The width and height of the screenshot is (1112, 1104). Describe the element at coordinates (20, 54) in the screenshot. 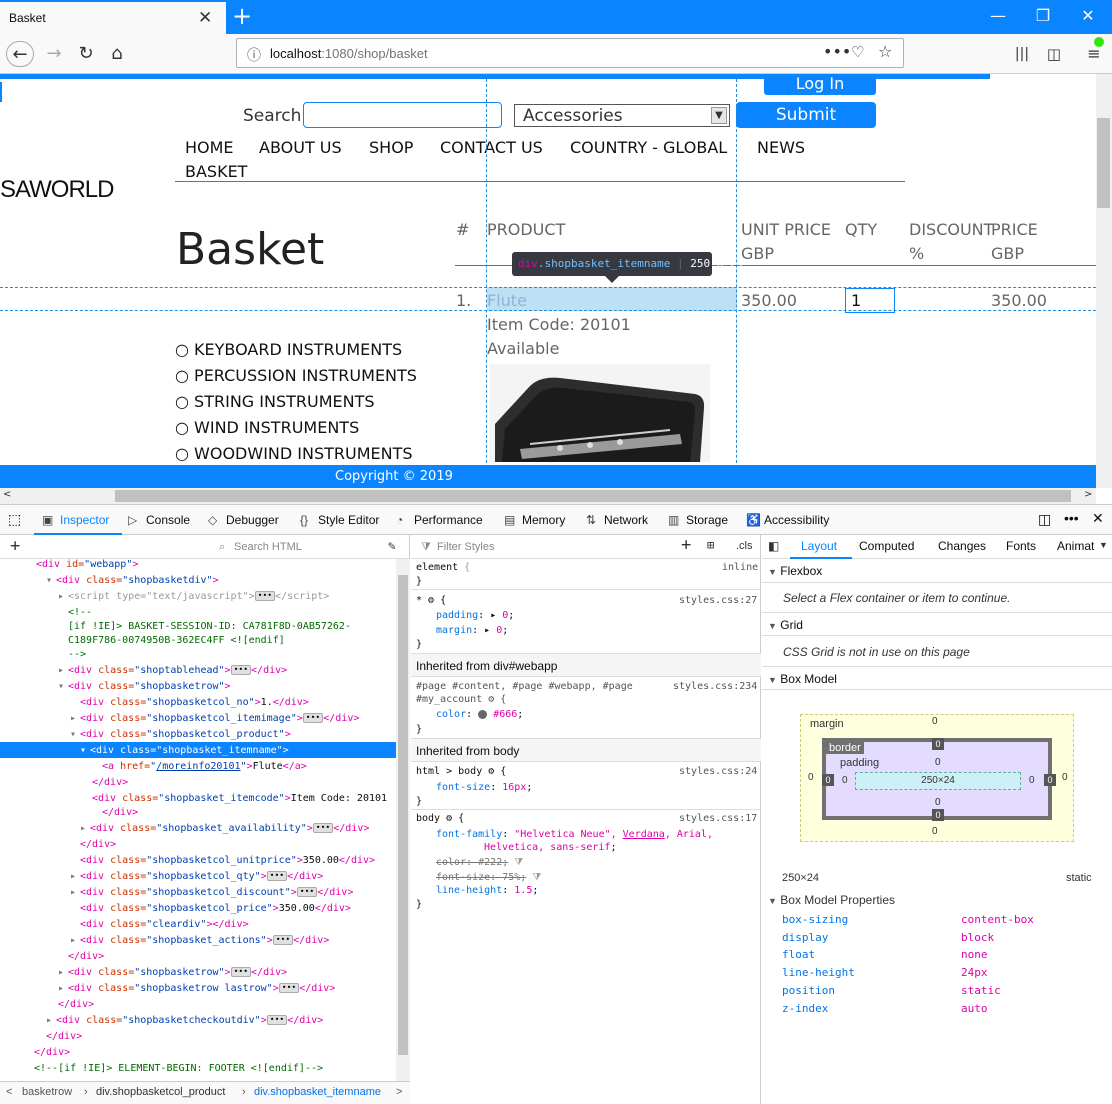

I see `back-icon: ←` at that location.